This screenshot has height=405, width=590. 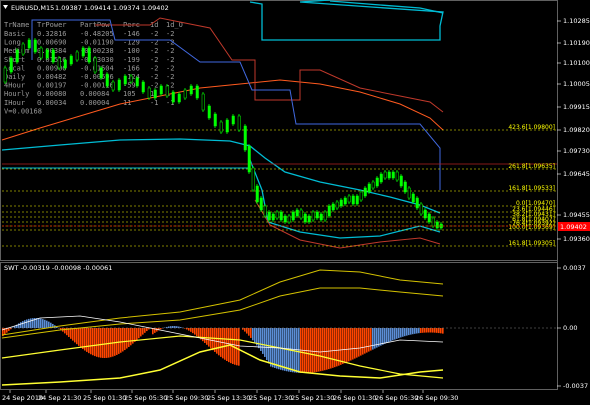 What do you see at coordinates (97, 60) in the screenshot?
I see `table-cell: -0.03030` at bounding box center [97, 60].